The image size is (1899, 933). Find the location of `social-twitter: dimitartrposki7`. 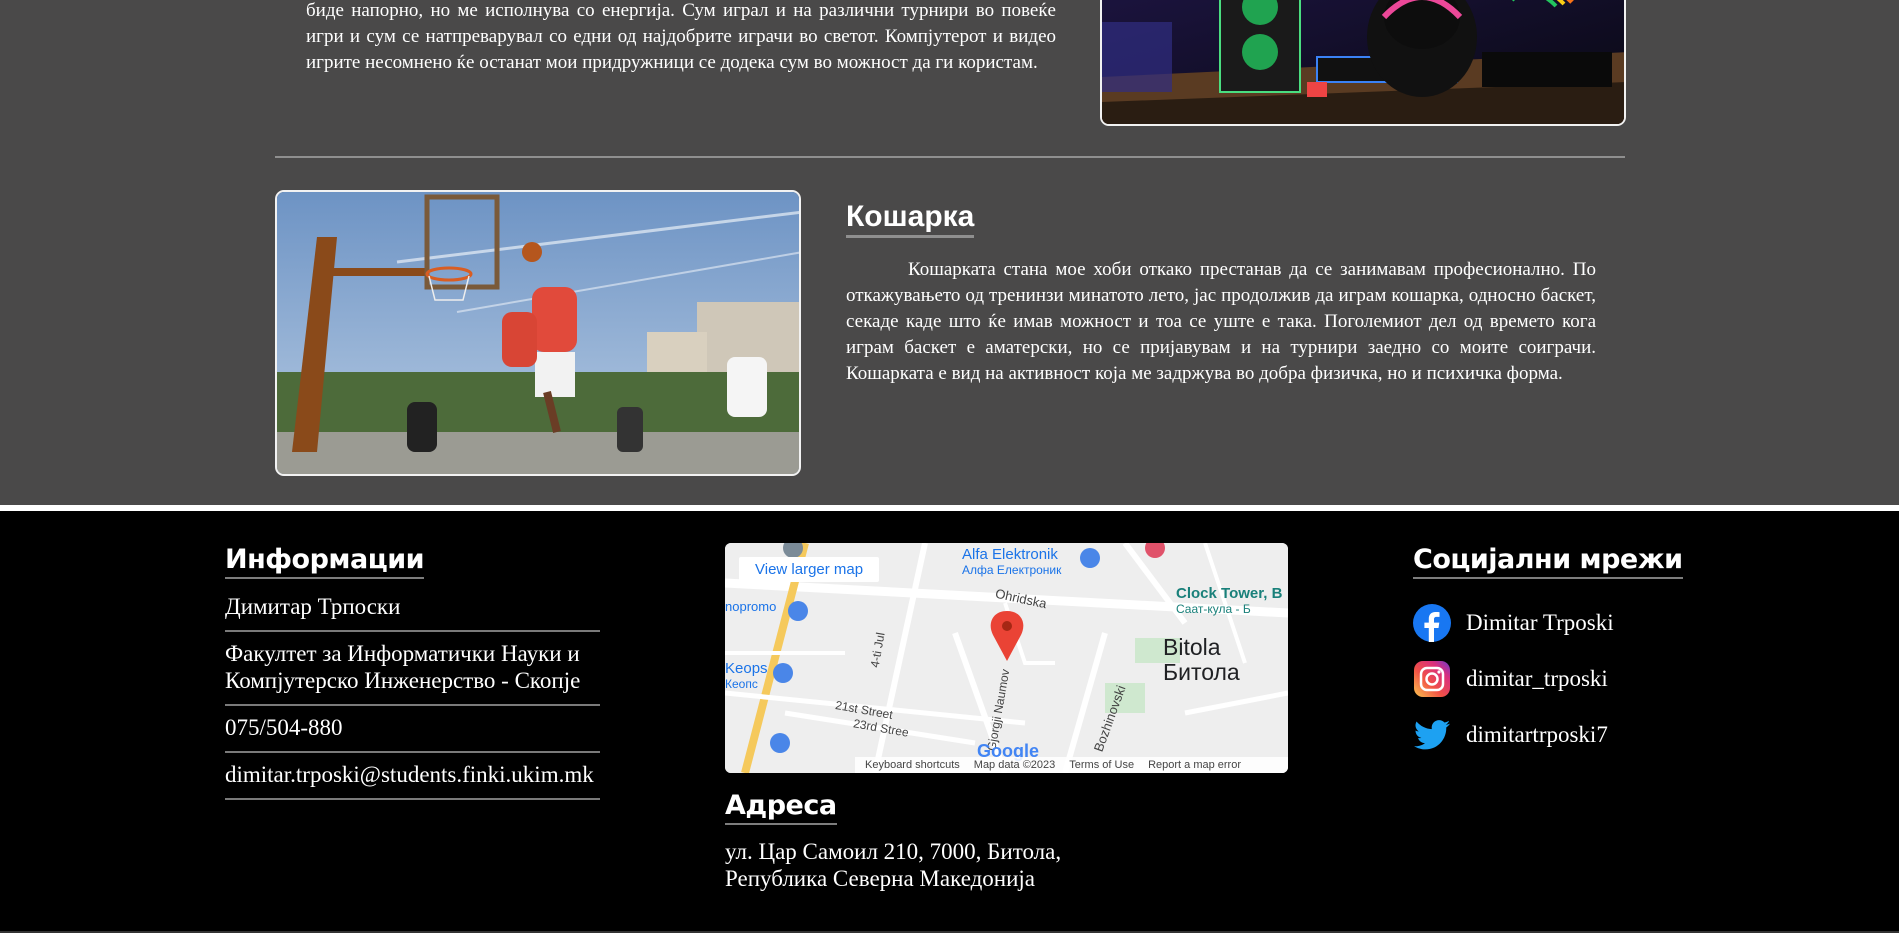

social-twitter: dimitartrposki7 is located at coordinates (1513, 735).